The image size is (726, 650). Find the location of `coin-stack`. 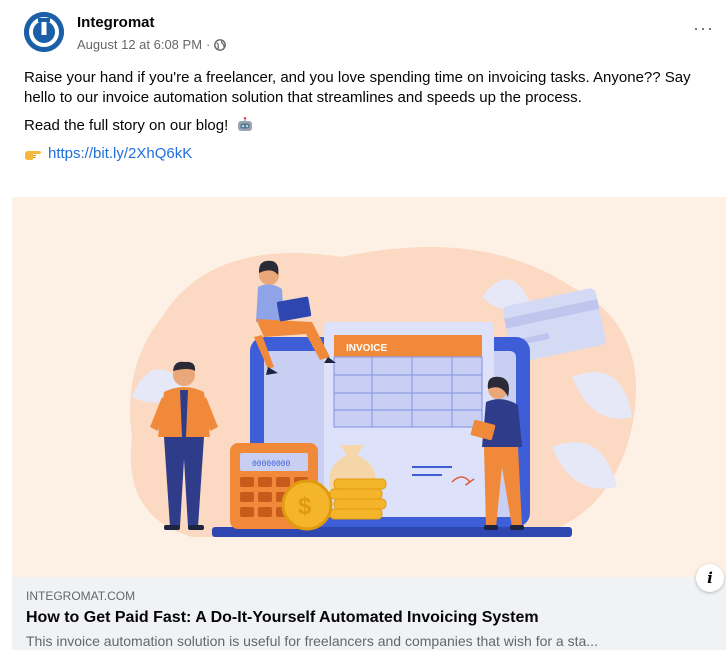

coin-stack is located at coordinates (358, 499).